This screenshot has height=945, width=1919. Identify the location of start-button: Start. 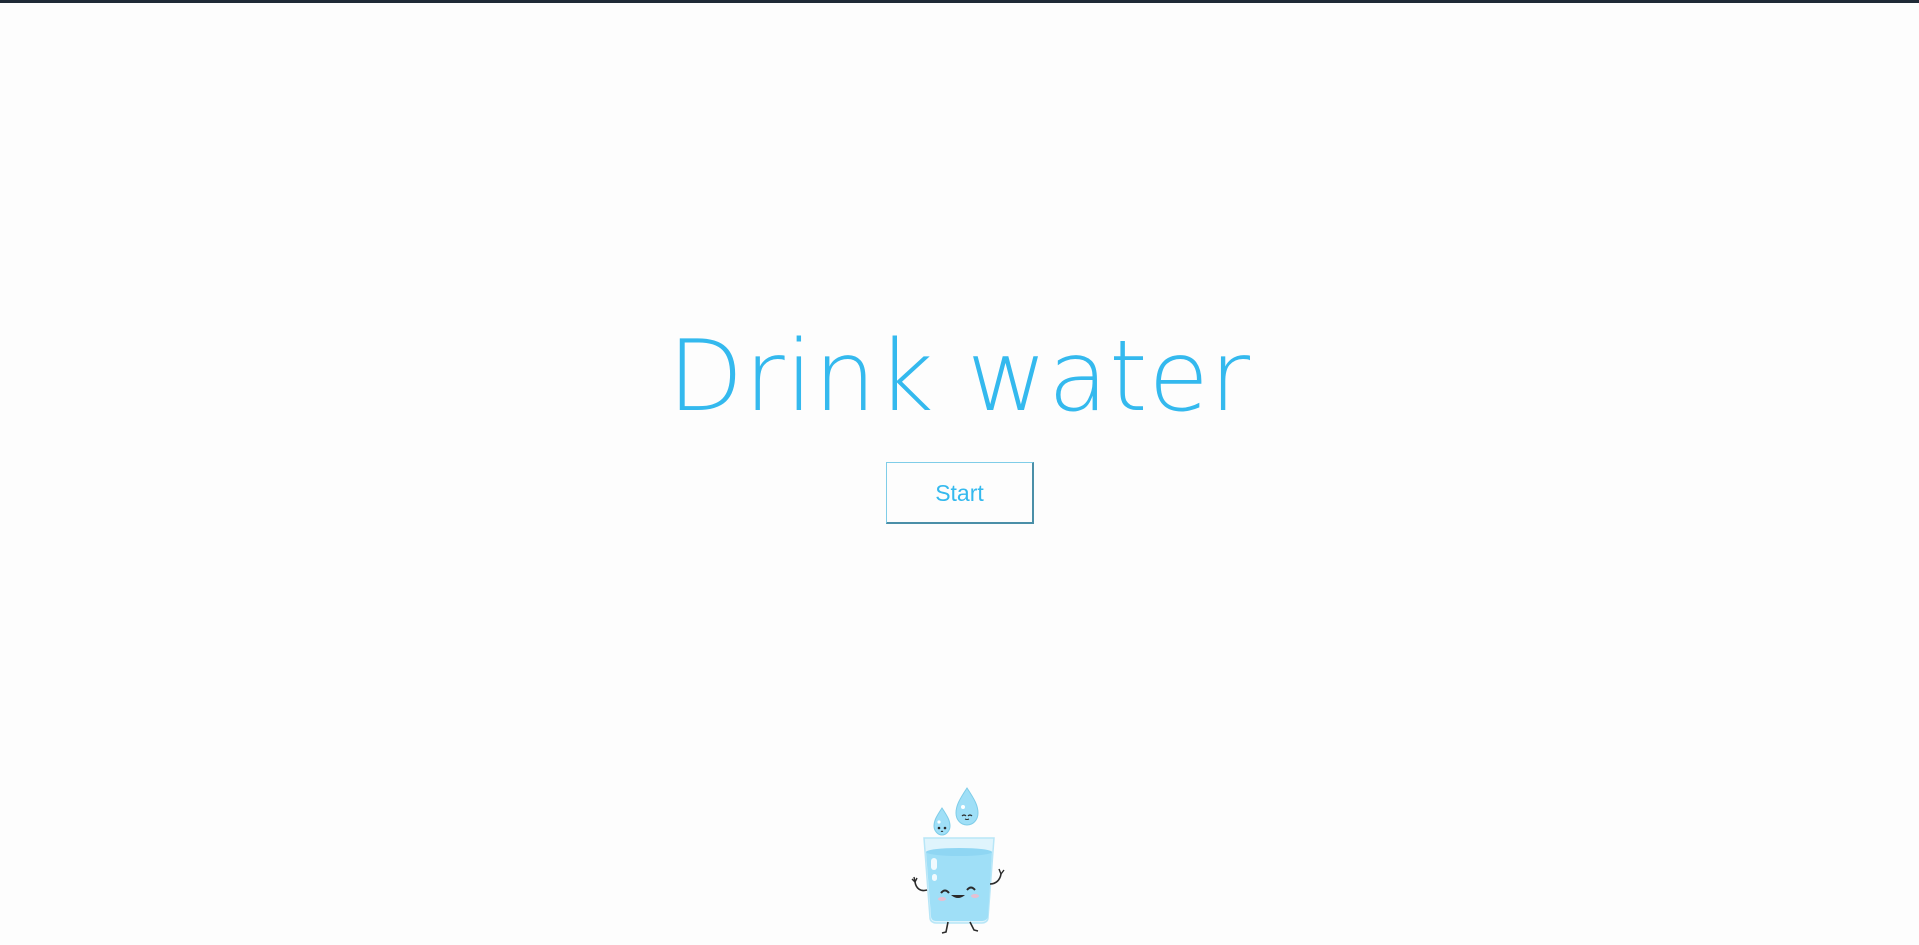
(960, 493).